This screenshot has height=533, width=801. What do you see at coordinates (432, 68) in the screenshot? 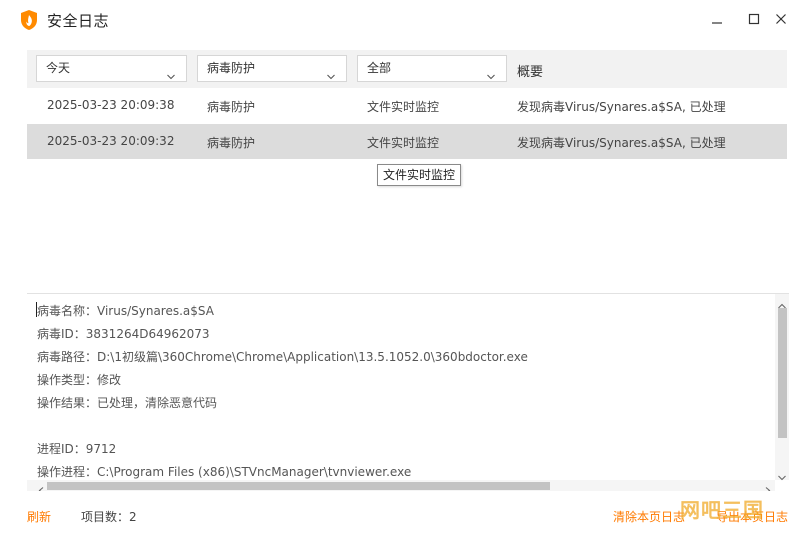
I see `type-filter-dropdown: 全部` at bounding box center [432, 68].